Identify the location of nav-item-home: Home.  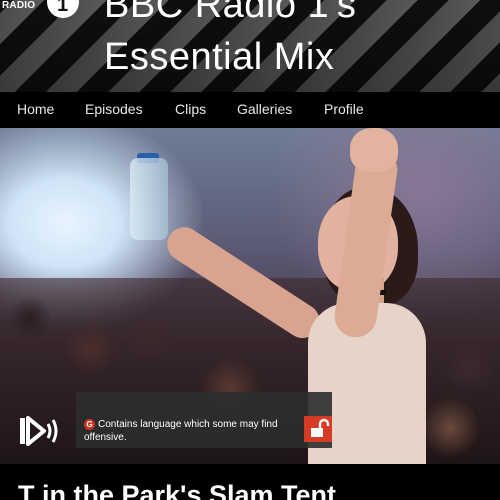
(35, 109).